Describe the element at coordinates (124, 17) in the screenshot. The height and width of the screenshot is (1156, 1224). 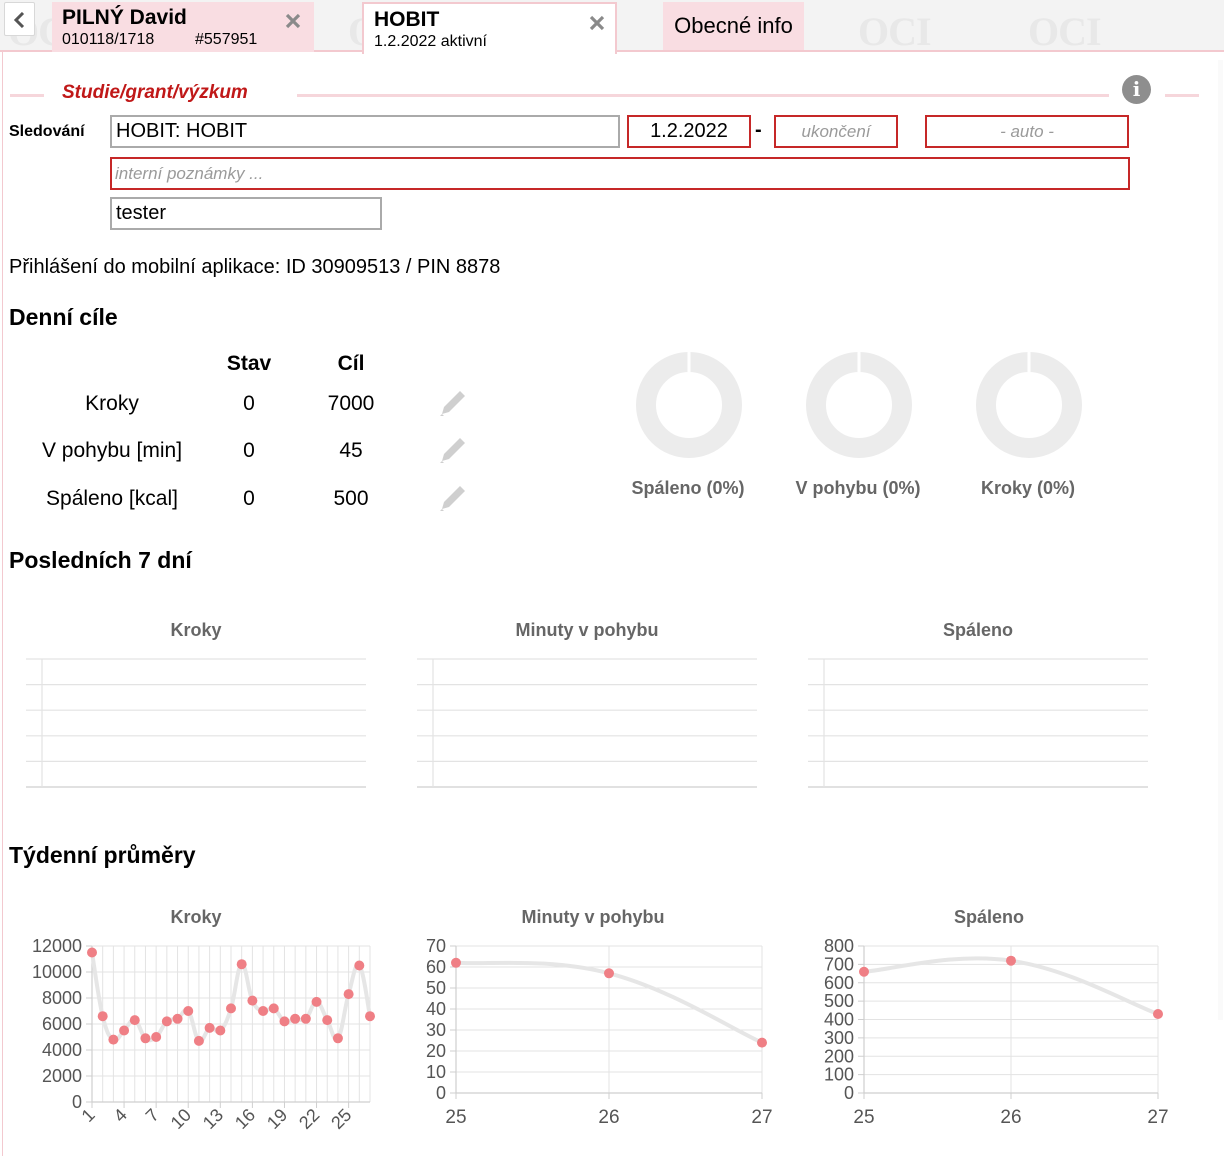
I see `patient-name: PILNÝ David` at that location.